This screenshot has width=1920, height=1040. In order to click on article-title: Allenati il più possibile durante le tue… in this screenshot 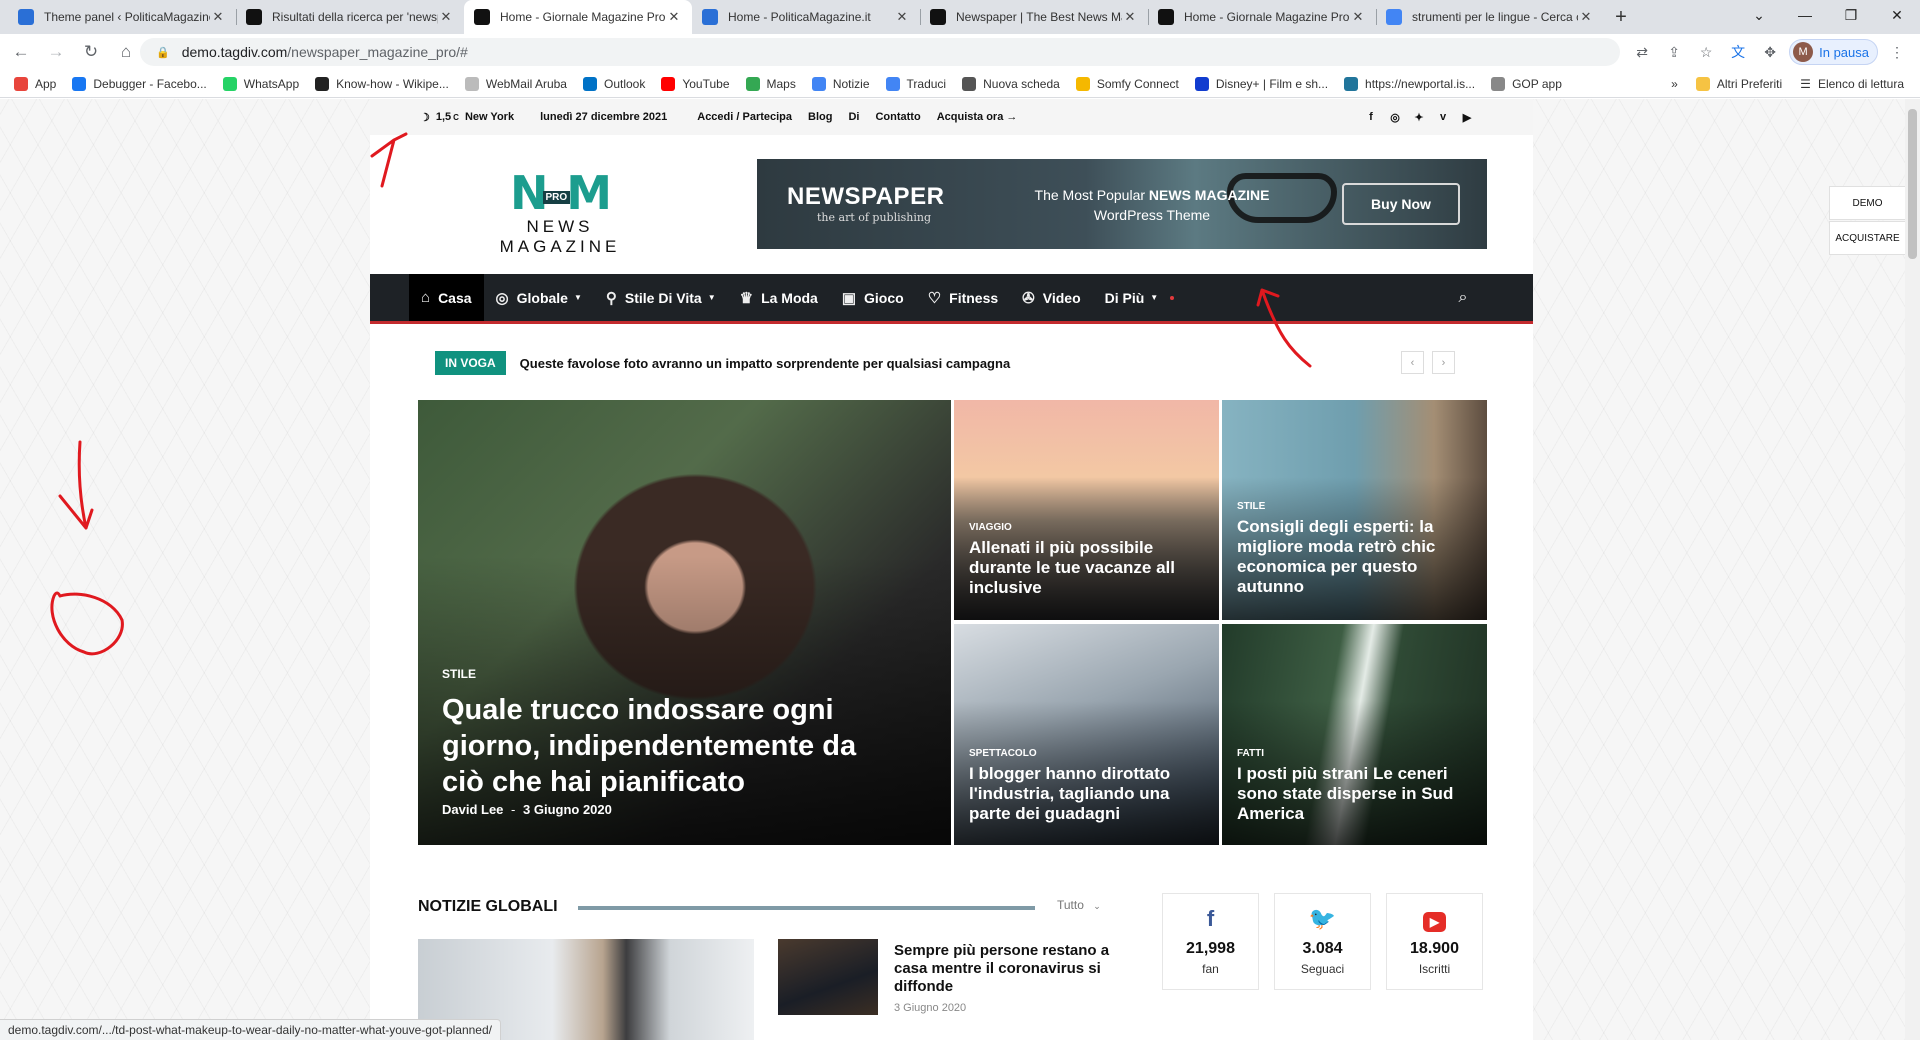, I will do `click(1089, 568)`.